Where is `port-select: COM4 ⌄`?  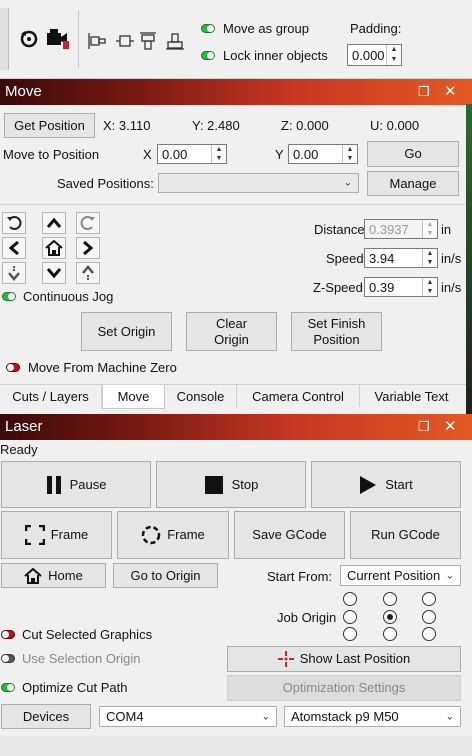
port-select: COM4 ⌄ is located at coordinates (188, 716).